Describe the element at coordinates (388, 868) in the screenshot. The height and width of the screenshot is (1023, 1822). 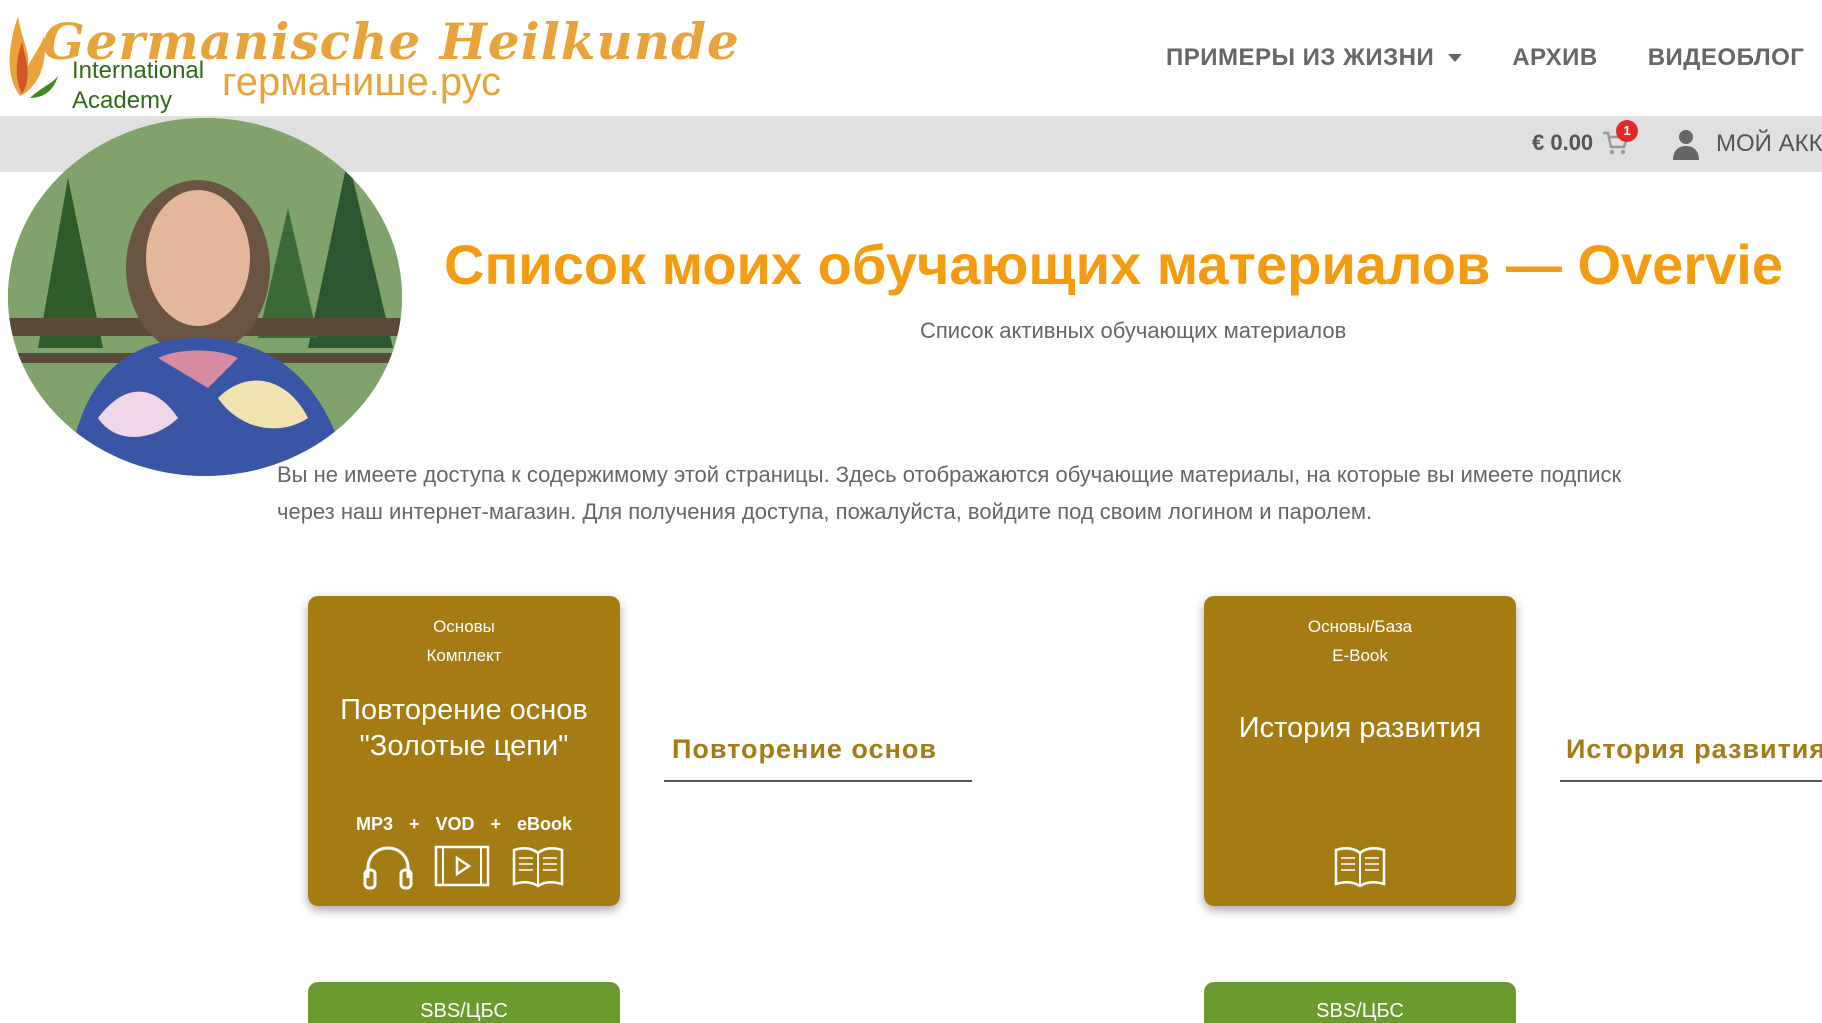
I see `headphones-icon` at that location.